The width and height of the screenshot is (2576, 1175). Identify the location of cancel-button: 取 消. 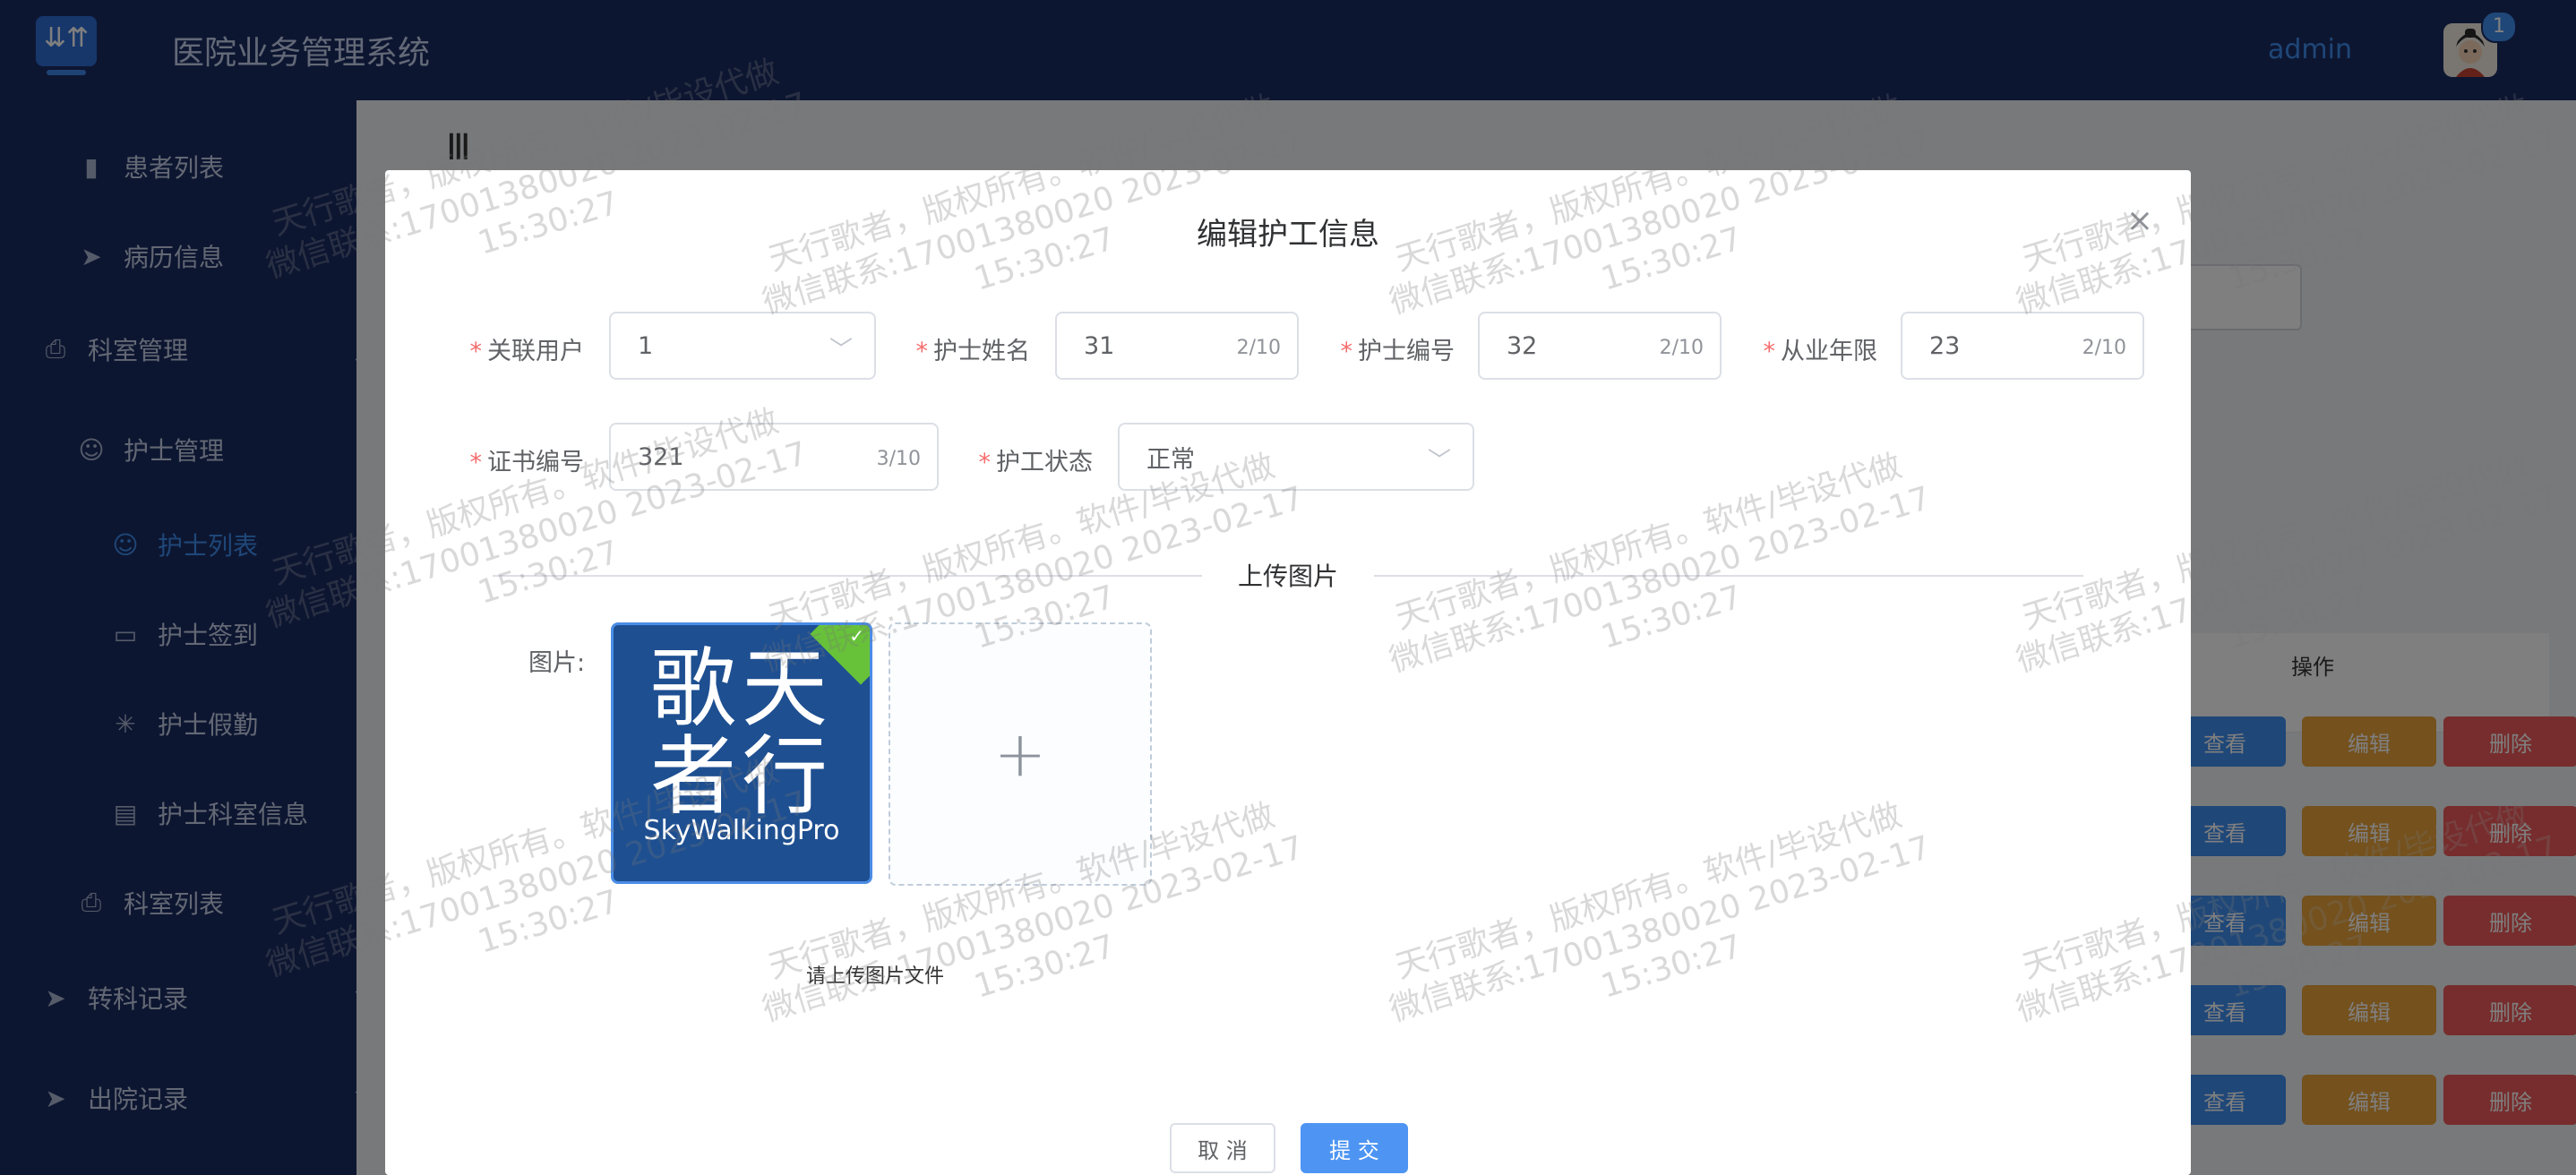
(1222, 1148).